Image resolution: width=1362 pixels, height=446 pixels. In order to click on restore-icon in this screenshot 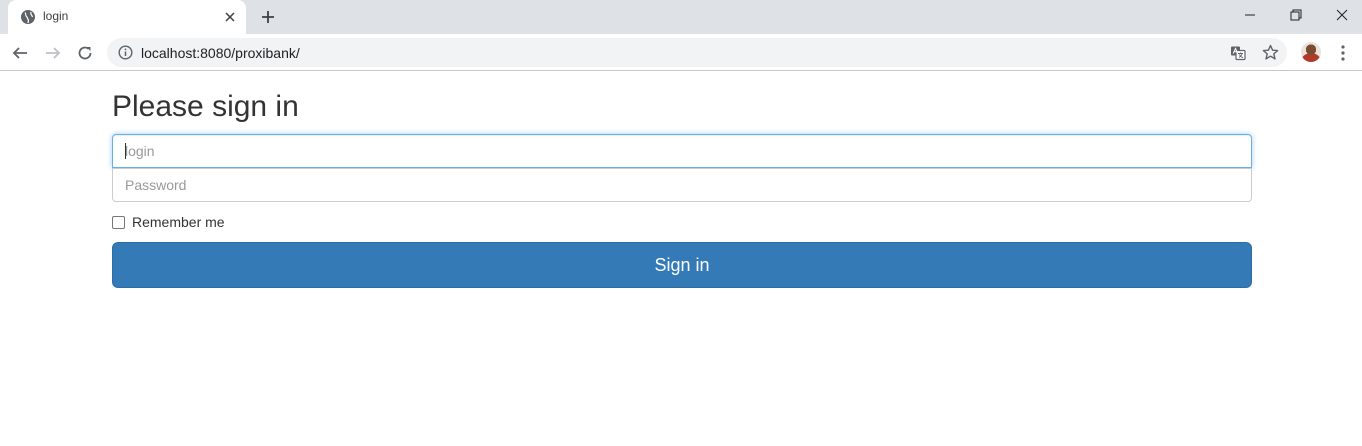, I will do `click(1296, 15)`.